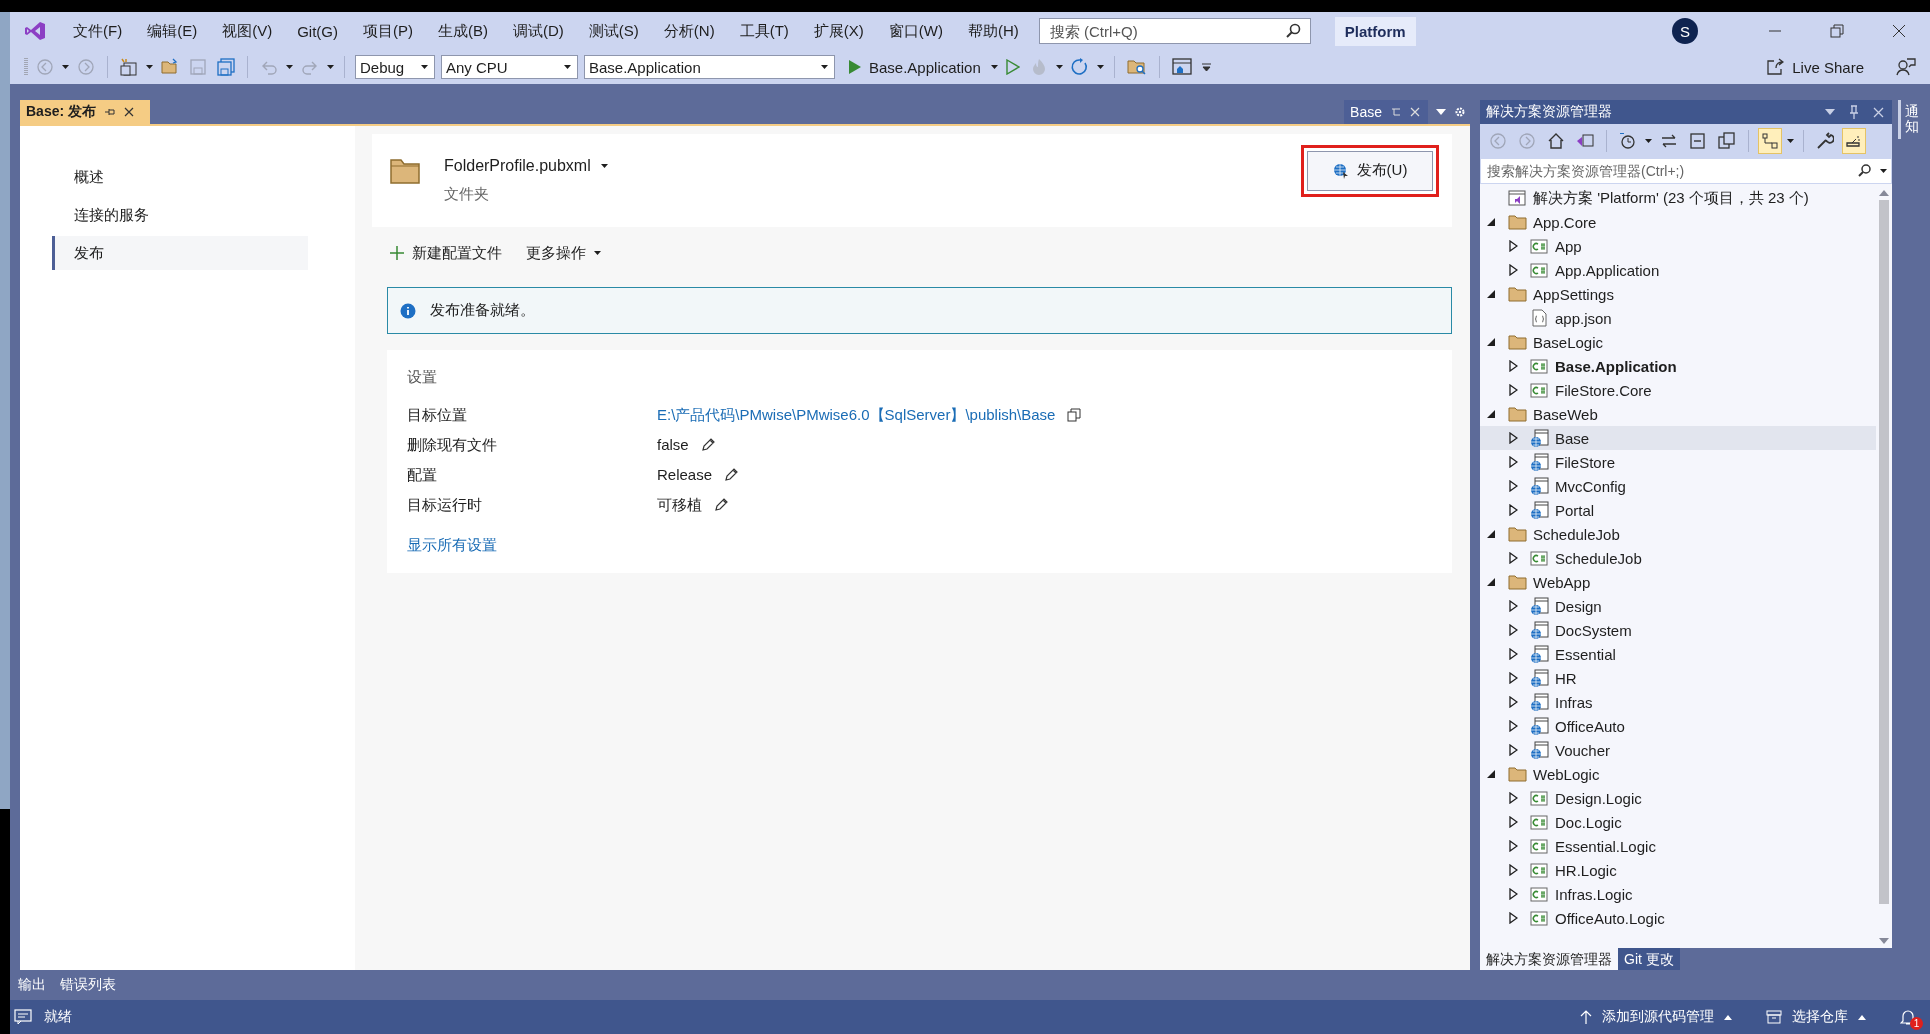  What do you see at coordinates (1678, 630) in the screenshot?
I see `tree-item: DocSystem` at bounding box center [1678, 630].